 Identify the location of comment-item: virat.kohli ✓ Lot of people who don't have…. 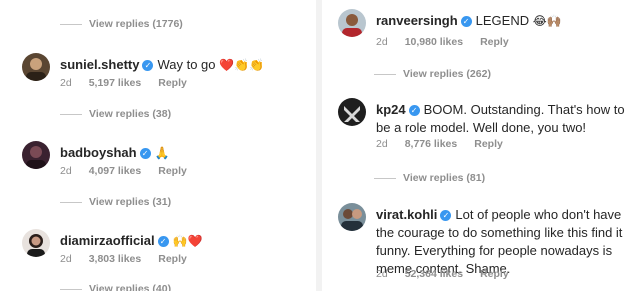
(489, 246).